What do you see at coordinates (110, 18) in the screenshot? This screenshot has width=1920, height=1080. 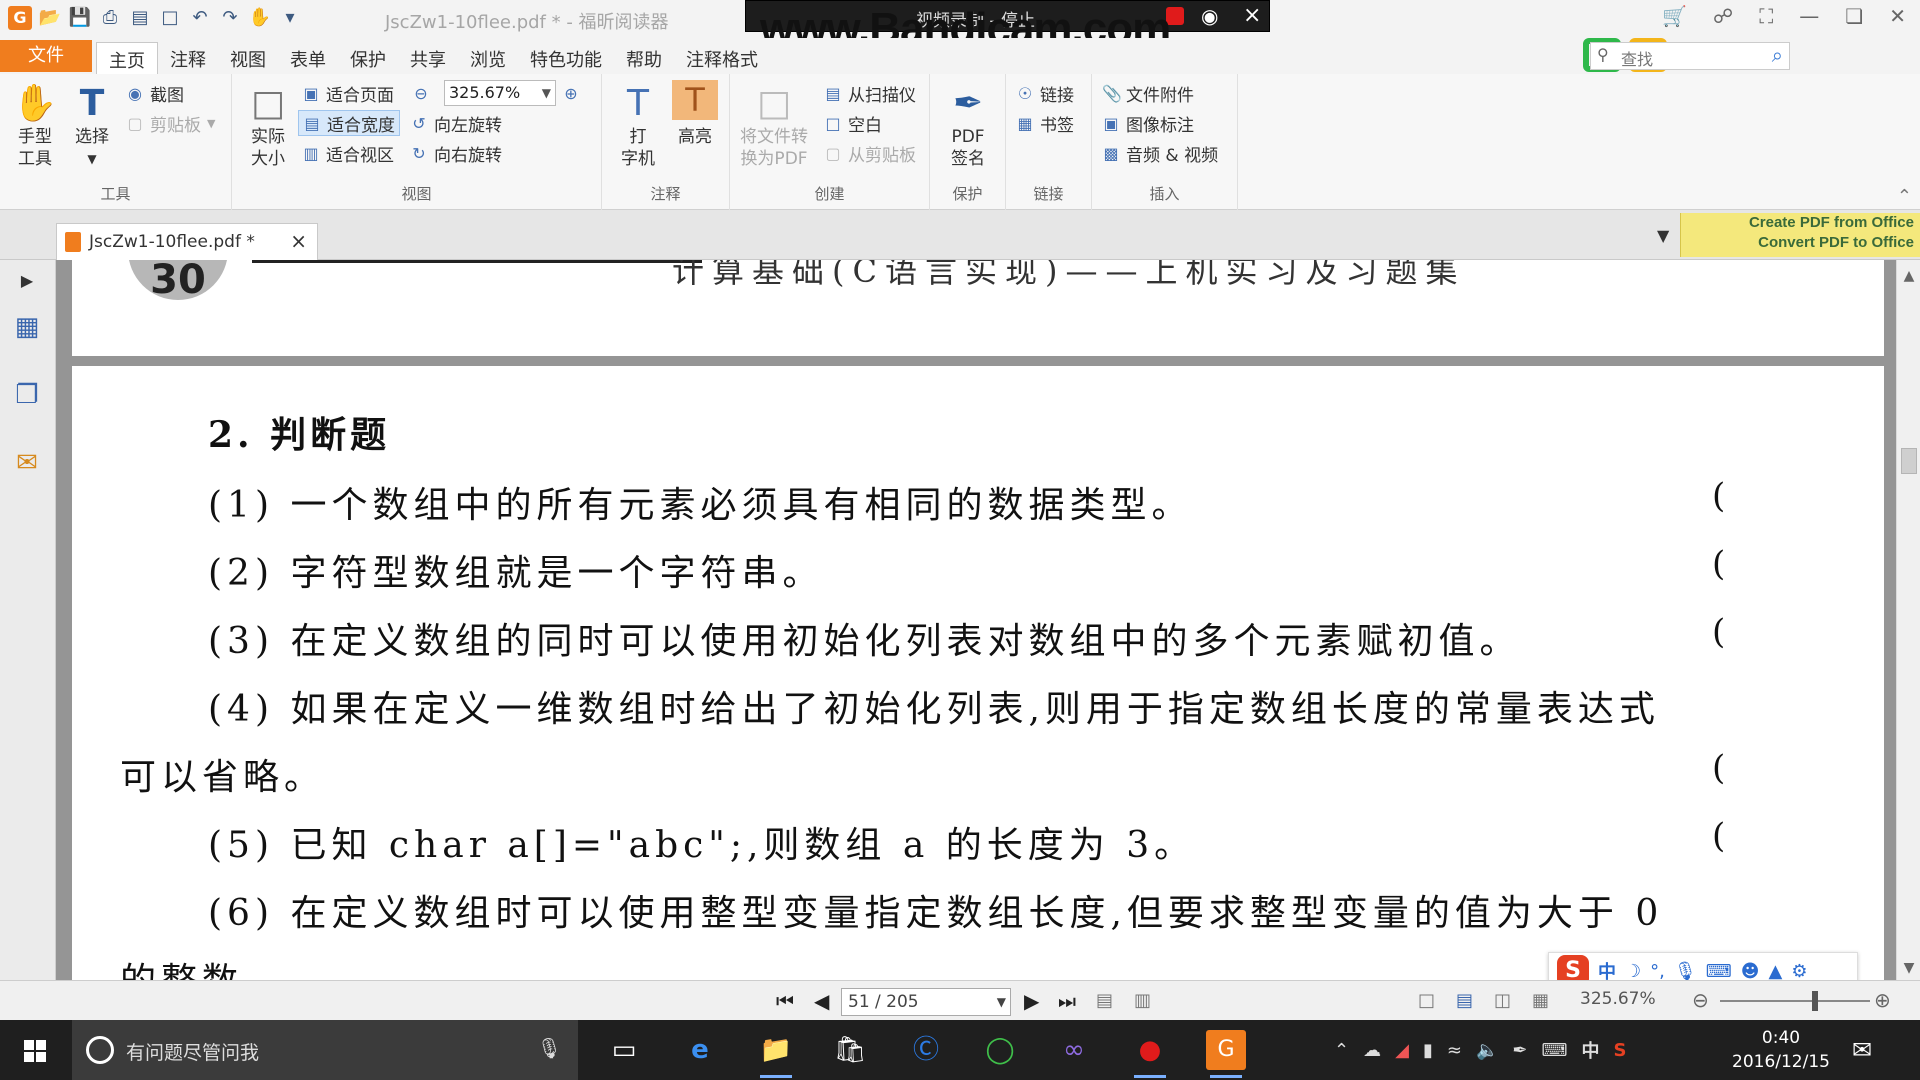 I see `print-icon: ⎙` at bounding box center [110, 18].